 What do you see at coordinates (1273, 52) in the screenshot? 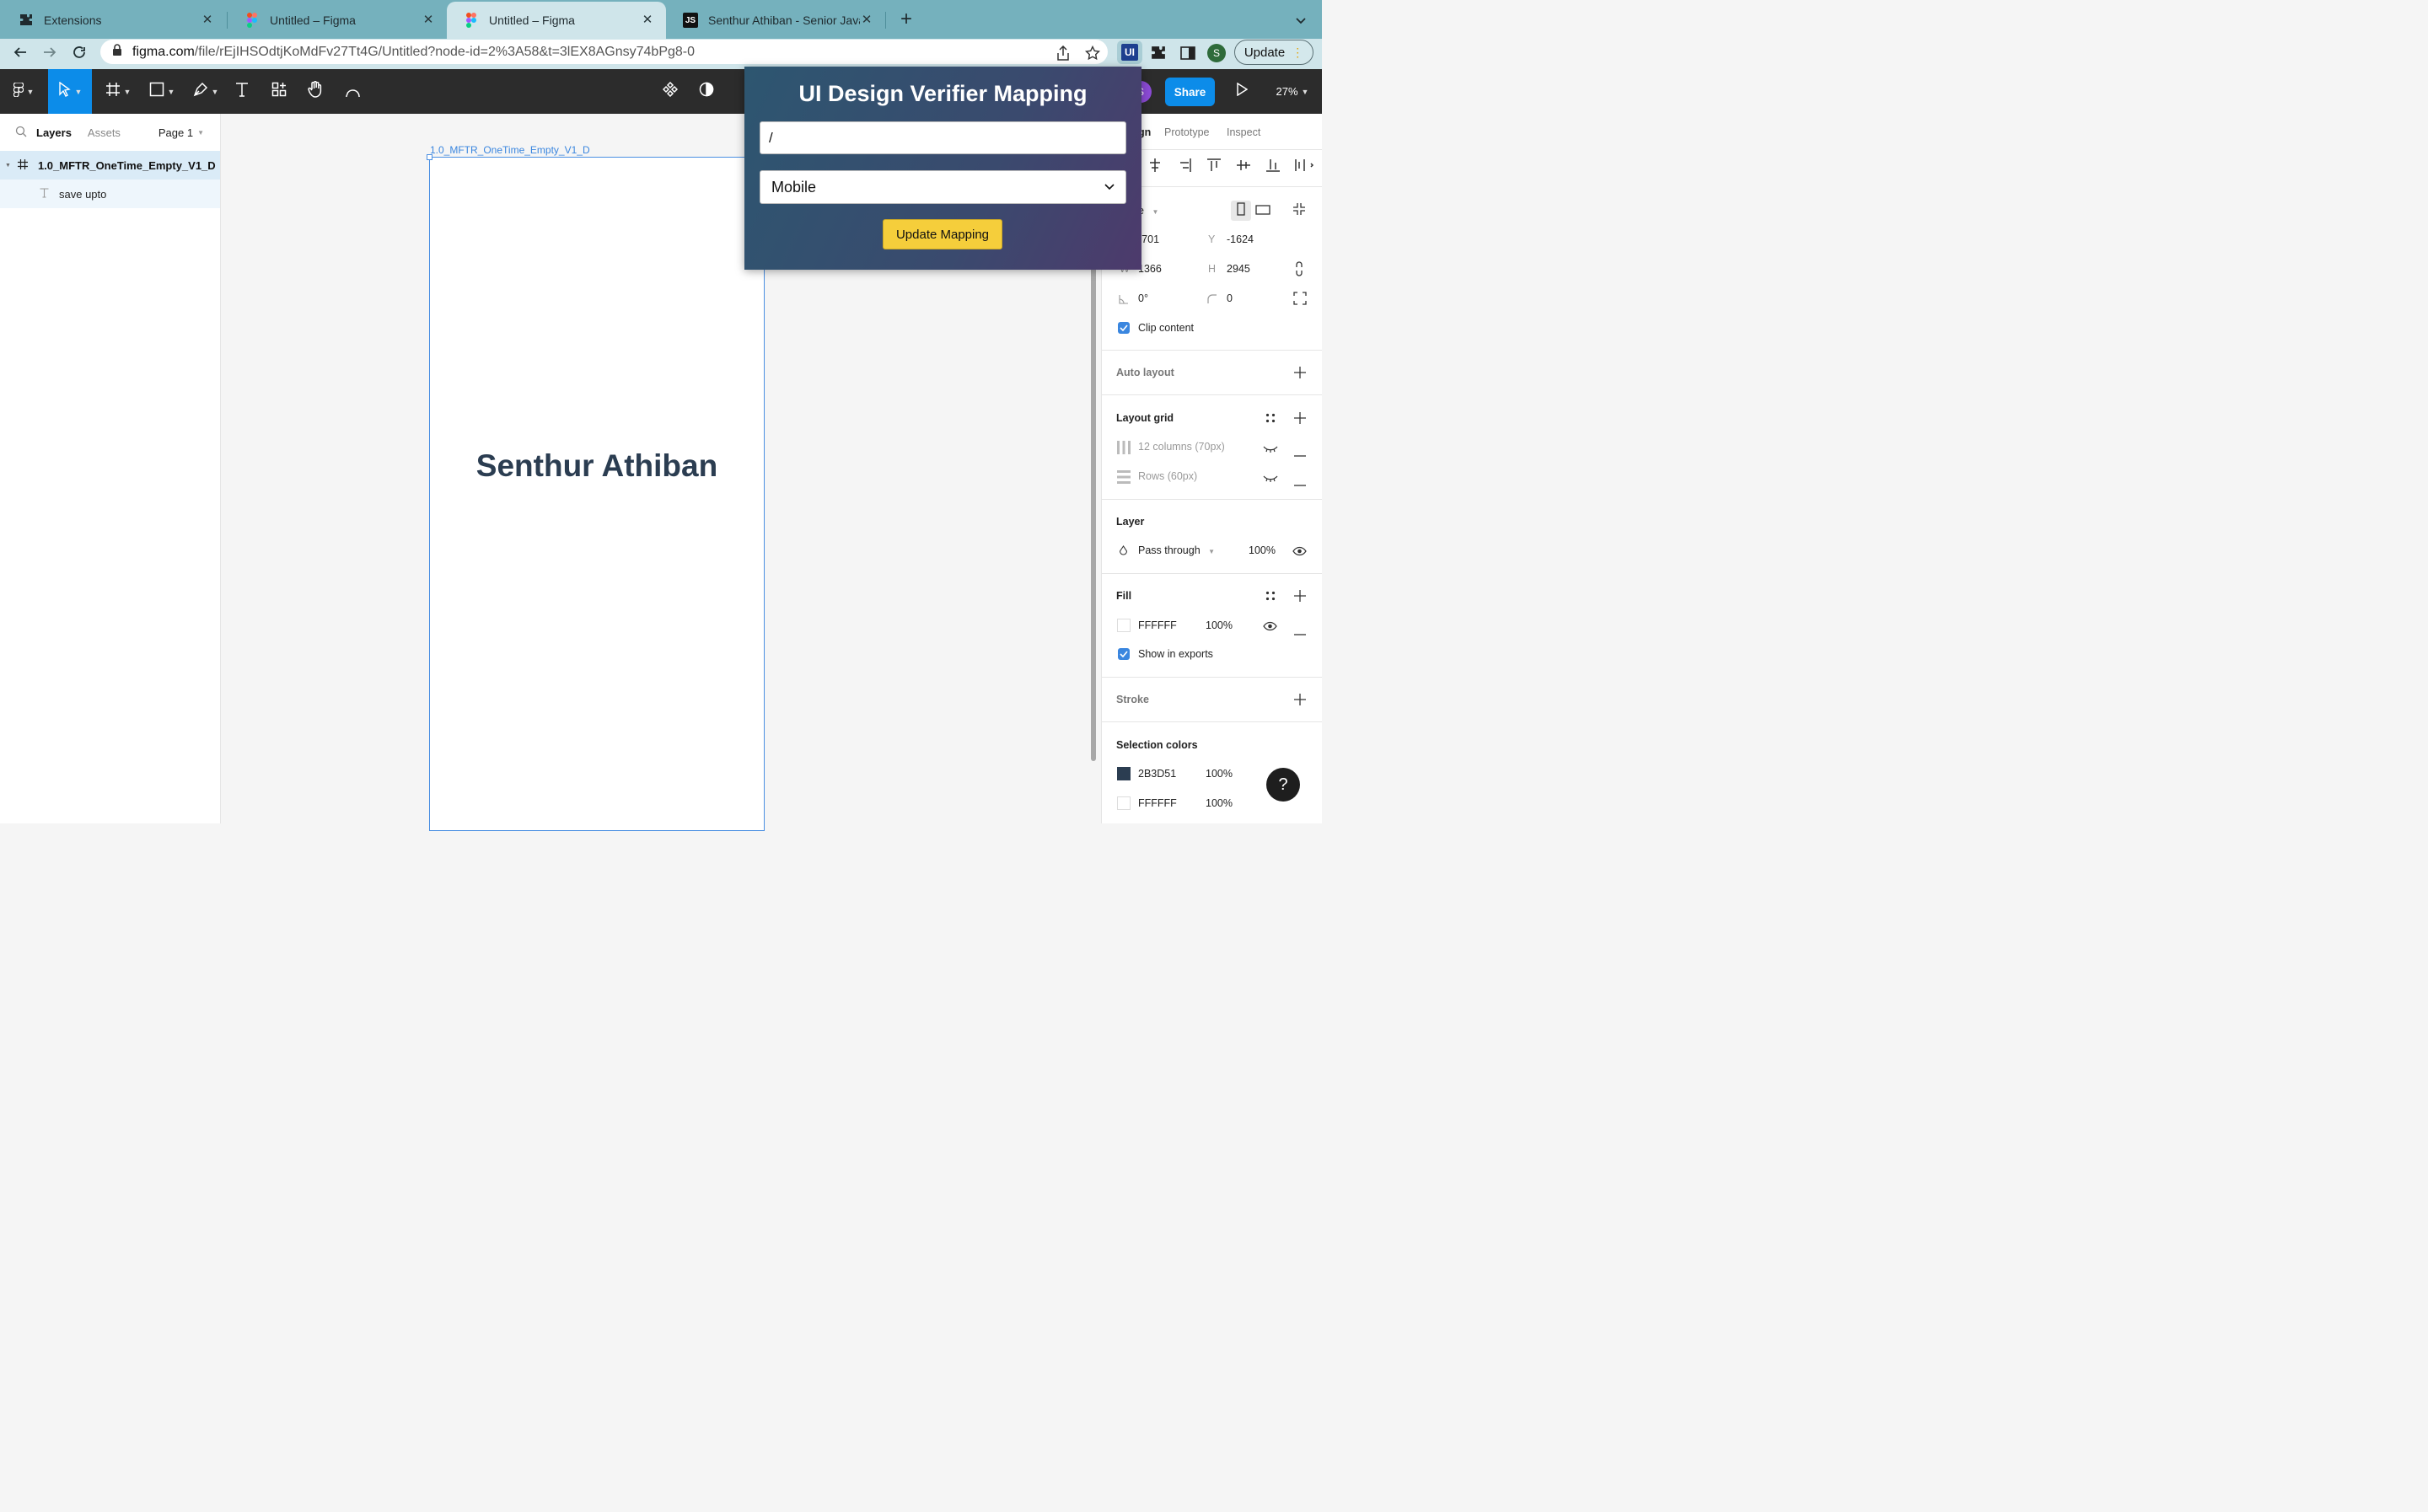
I see `browser-update-button: Update ⋮` at bounding box center [1273, 52].